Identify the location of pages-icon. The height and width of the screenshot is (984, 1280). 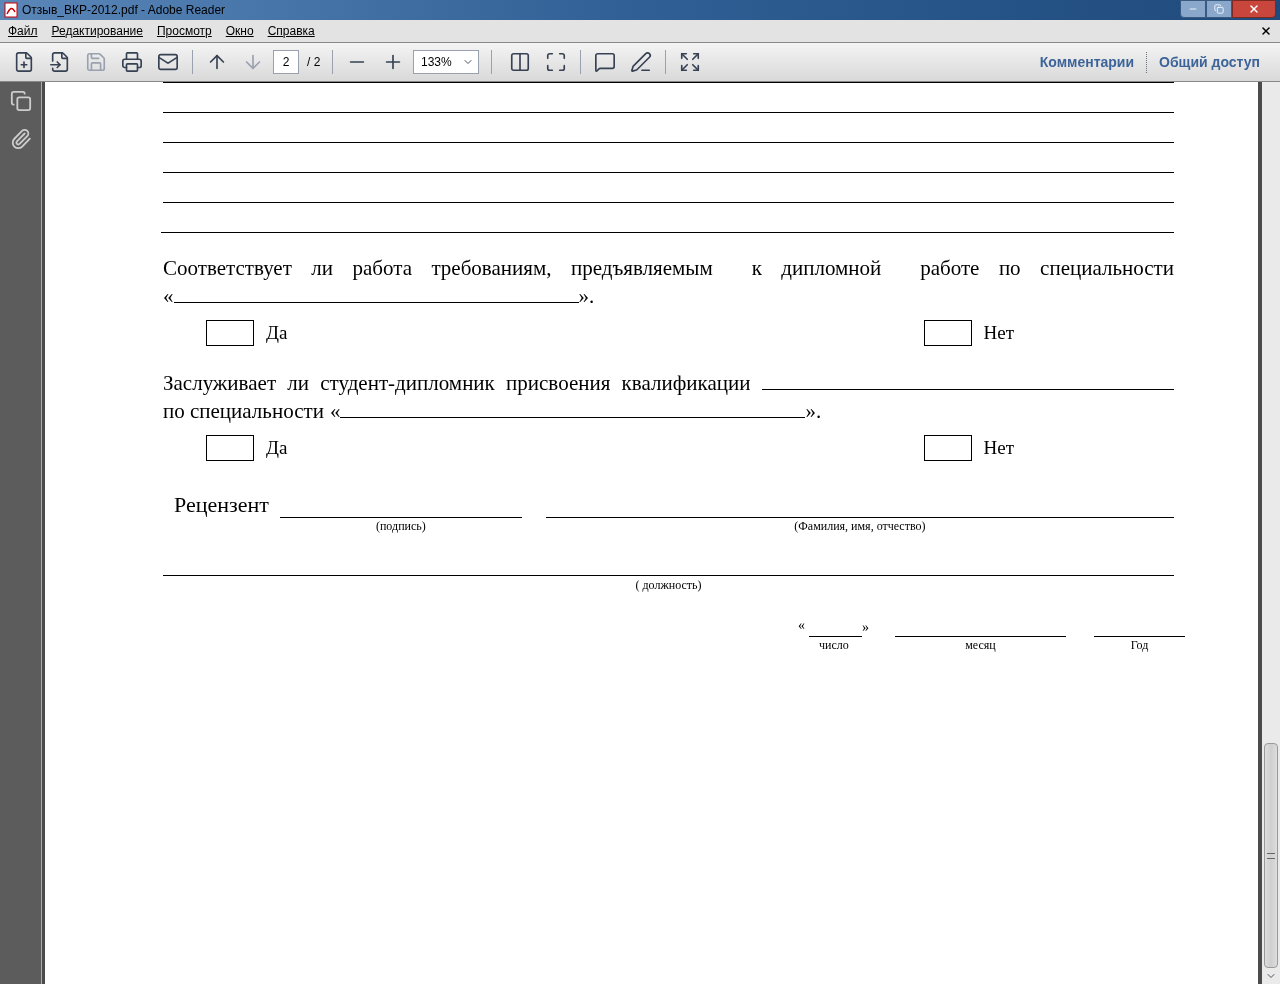
(20, 101).